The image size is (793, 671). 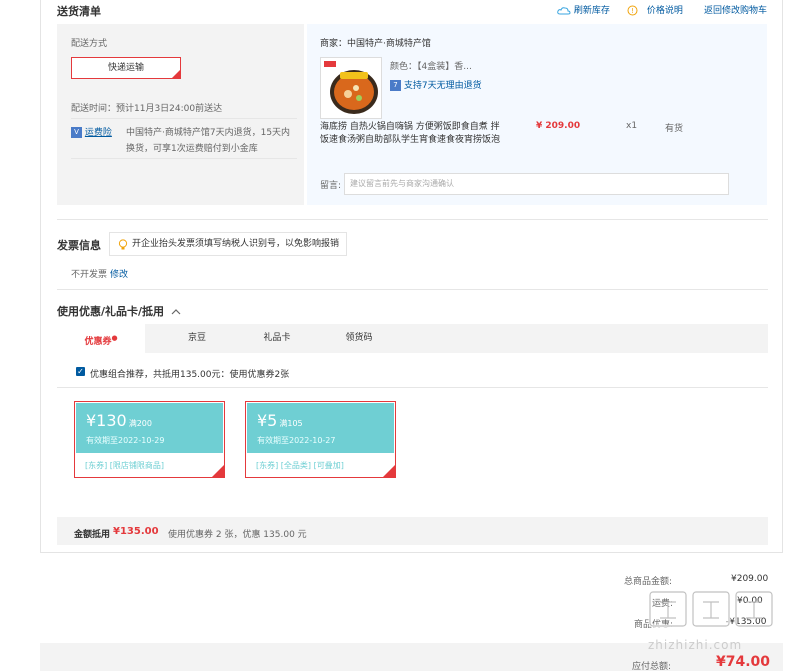 I want to click on coupon-amount: ¥130 满200, so click(x=119, y=420).